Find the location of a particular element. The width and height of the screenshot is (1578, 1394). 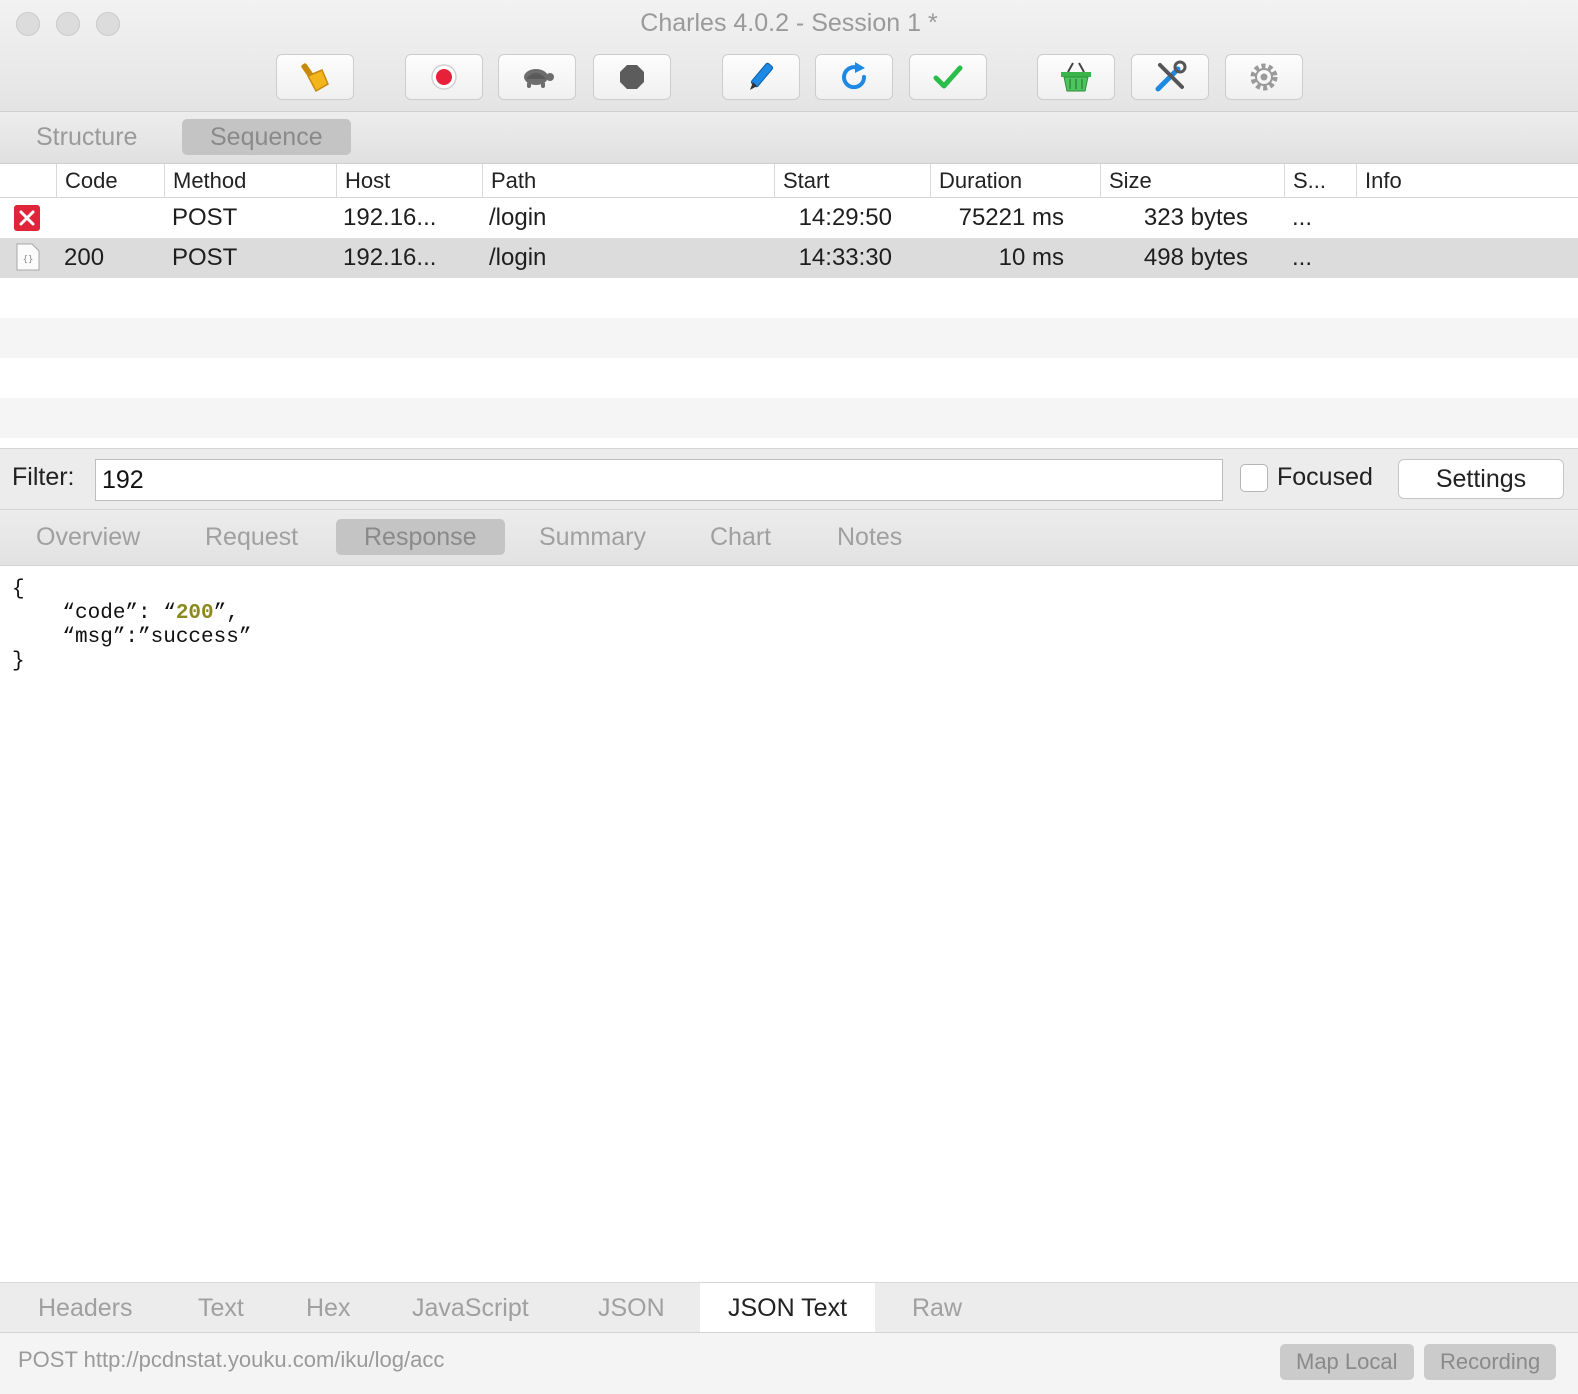

column-header-icon is located at coordinates (28, 181).